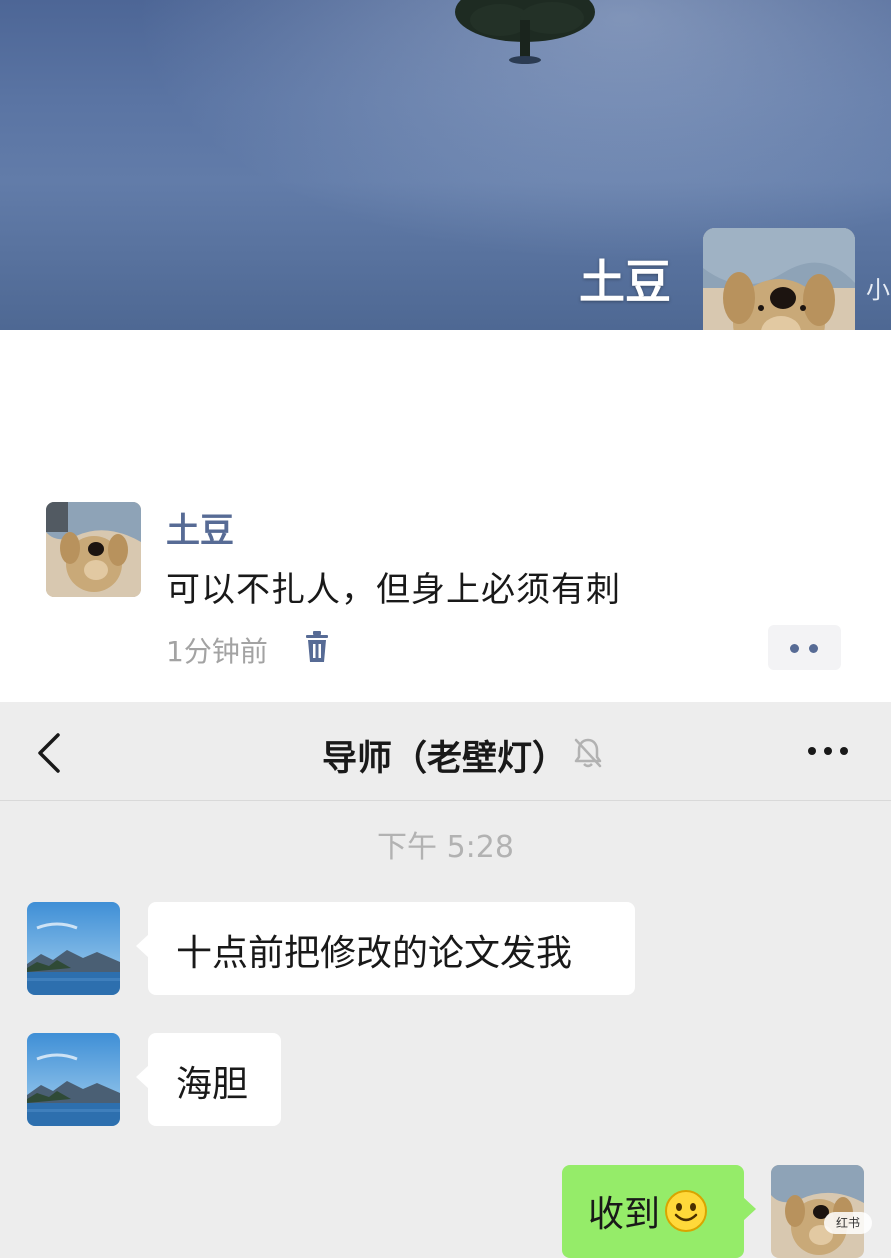 The width and height of the screenshot is (891, 1258). I want to click on cover-hint-text: 小, so click(878, 290).